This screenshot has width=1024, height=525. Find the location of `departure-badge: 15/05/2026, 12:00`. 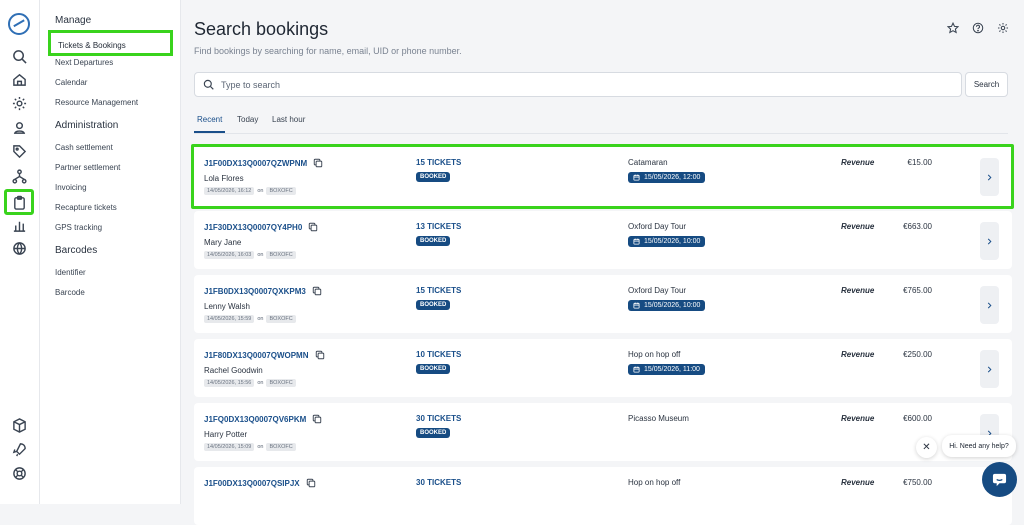

departure-badge: 15/05/2026, 12:00 is located at coordinates (667, 177).